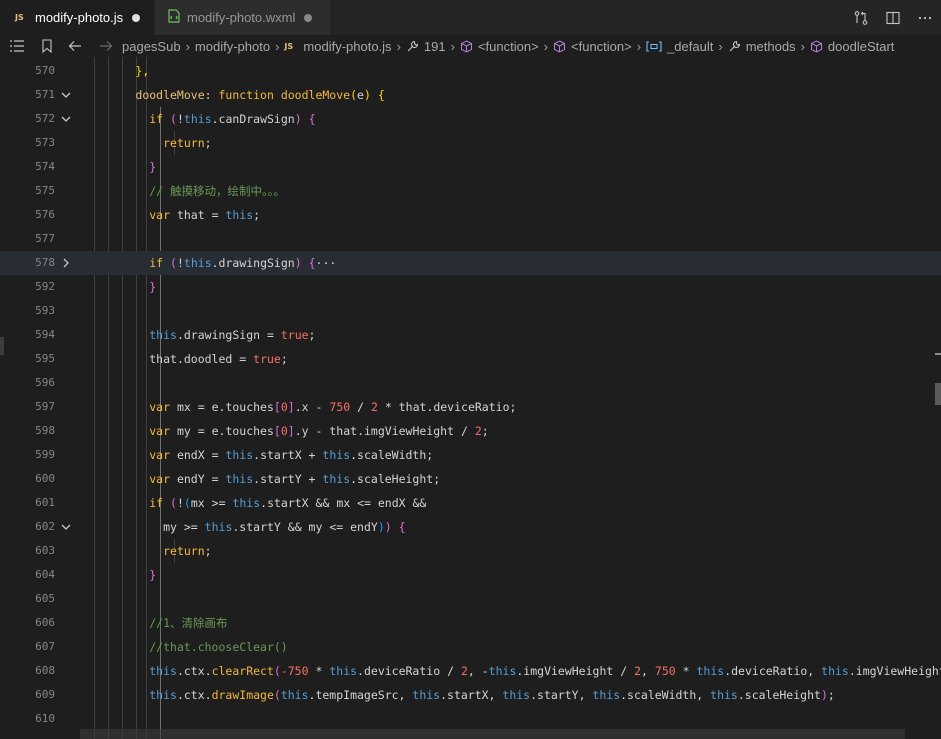 The width and height of the screenshot is (941, 739). I want to click on code-line: 577, so click(470, 239).